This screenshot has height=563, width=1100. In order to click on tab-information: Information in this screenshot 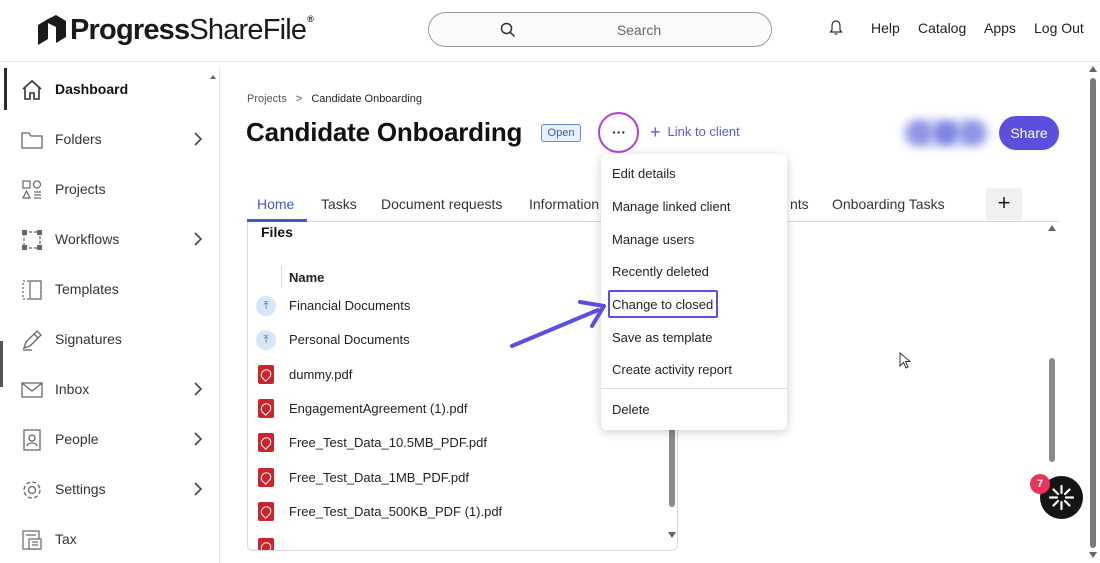, I will do `click(564, 204)`.